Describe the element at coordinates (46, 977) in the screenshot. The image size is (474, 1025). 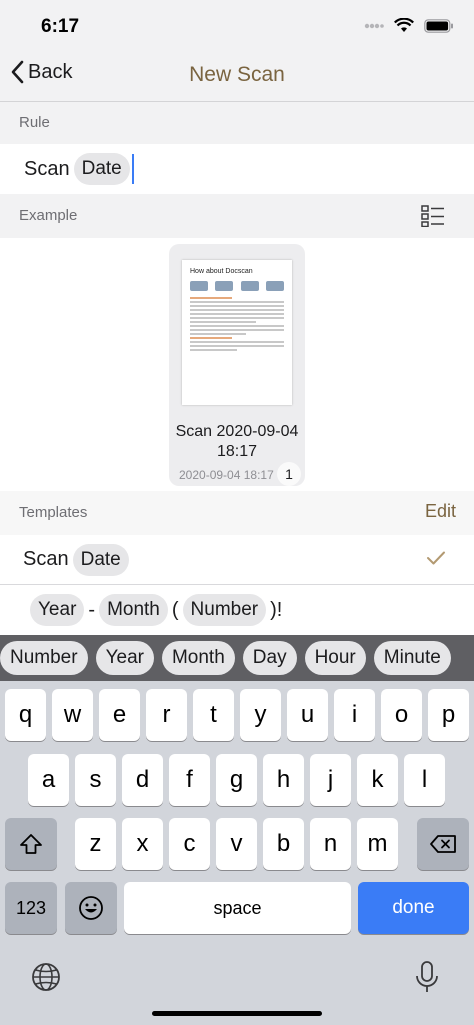
I see `globe-icon` at that location.